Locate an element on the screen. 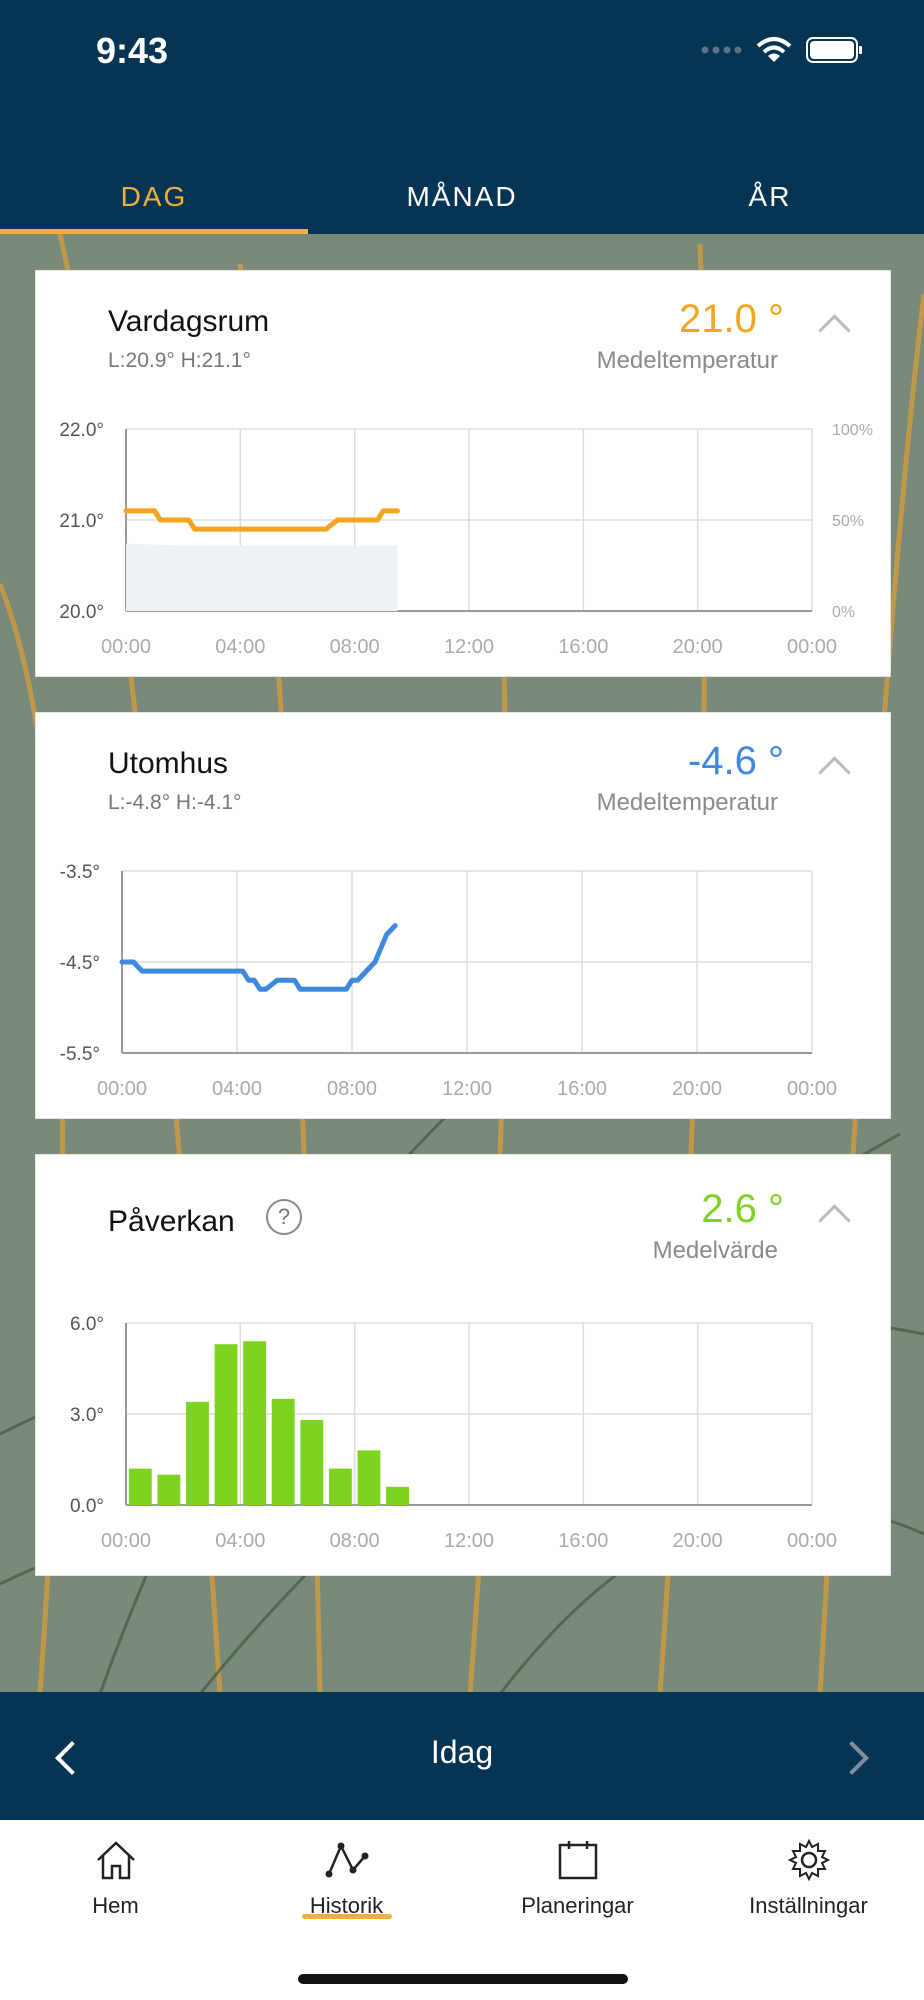 The image size is (924, 2000). nav-planeringar: Planeringar is located at coordinates (577, 1910).